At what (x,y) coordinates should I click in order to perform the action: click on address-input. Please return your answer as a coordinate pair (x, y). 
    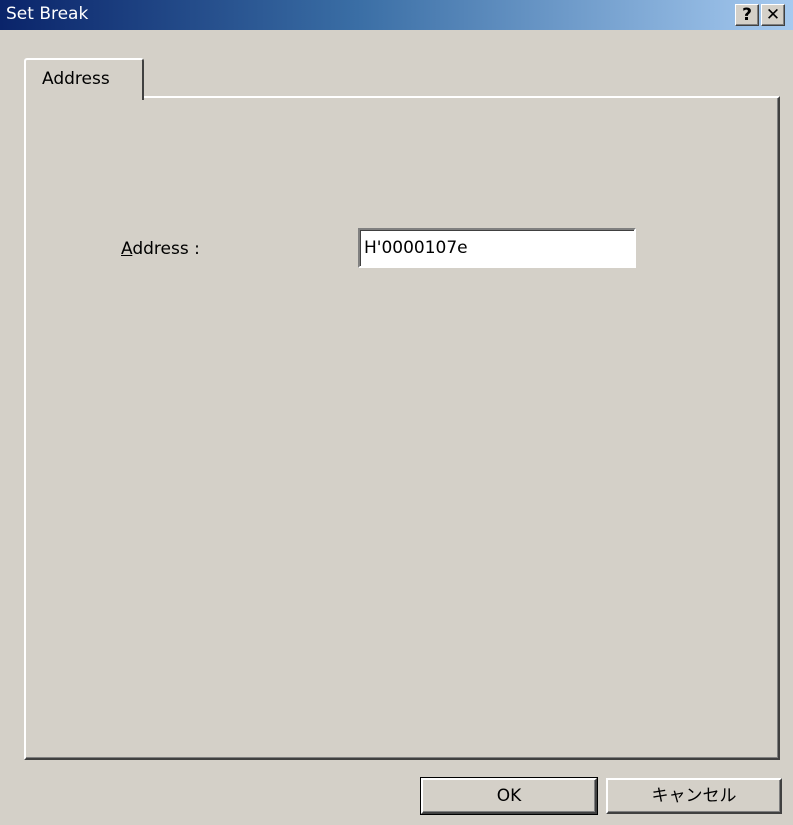
    Looking at the image, I should click on (497, 248).